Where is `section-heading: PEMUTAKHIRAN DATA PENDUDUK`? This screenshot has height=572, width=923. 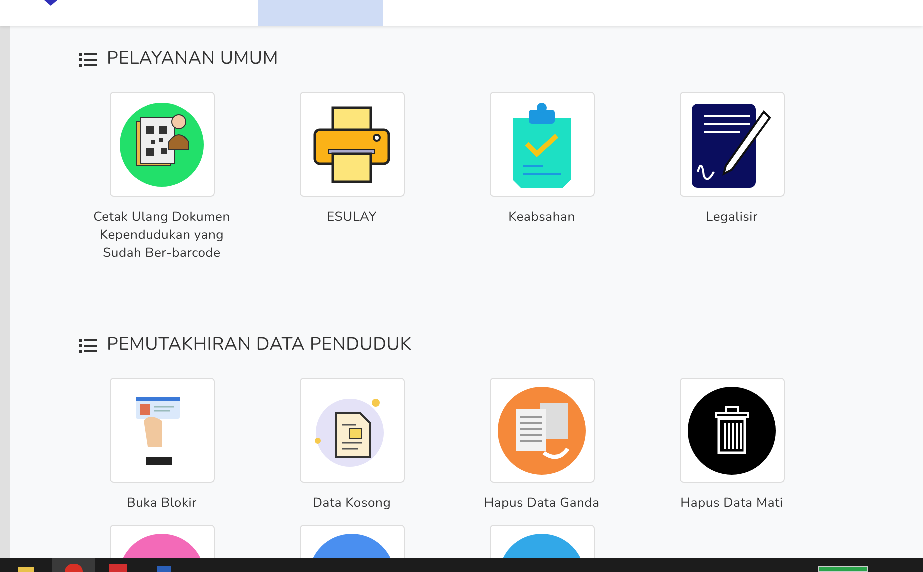 section-heading: PEMUTAKHIRAN DATA PENDUDUK is located at coordinates (259, 345).